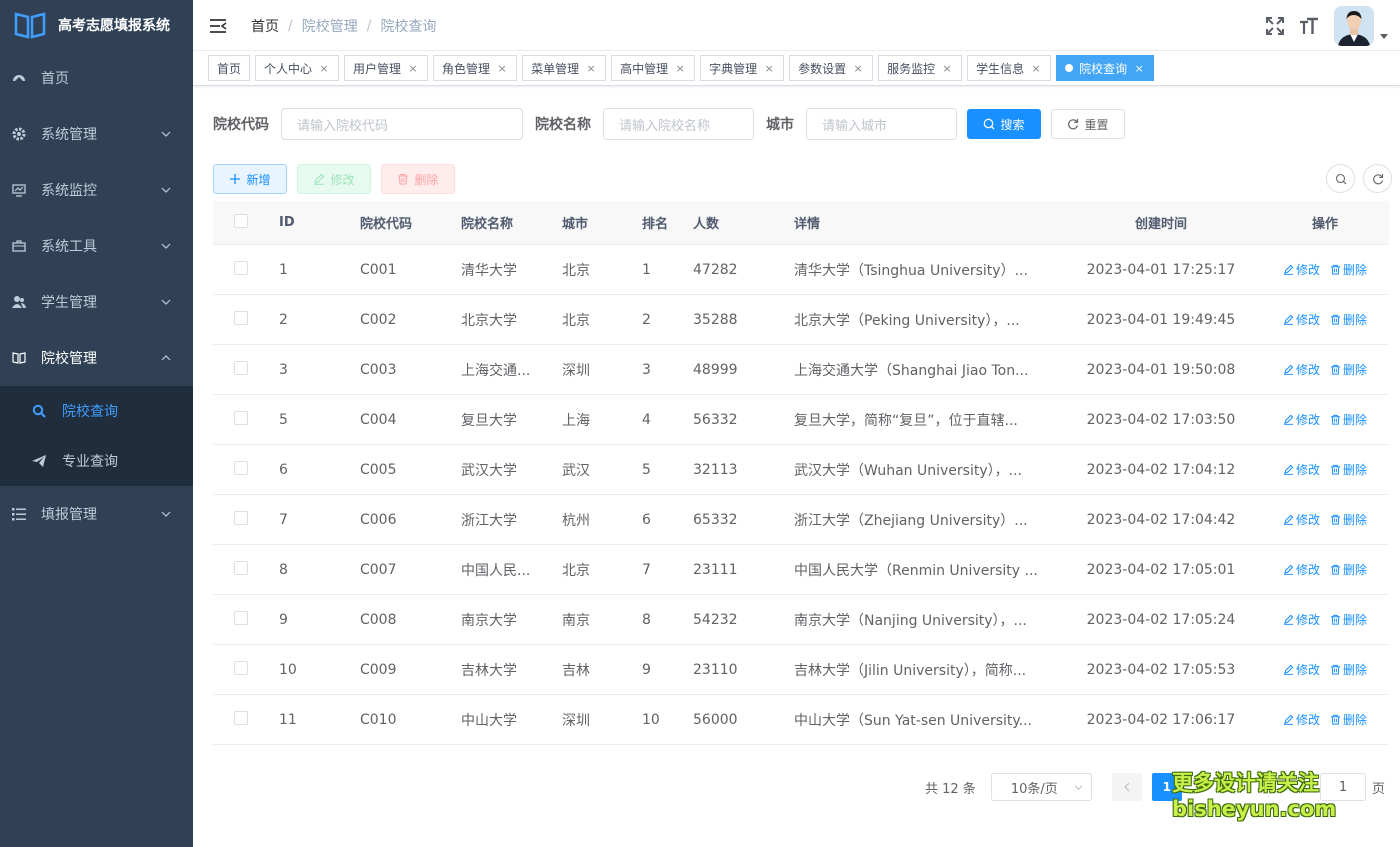 The width and height of the screenshot is (1400, 847). Describe the element at coordinates (564, 68) in the screenshot. I see `tag-item: 菜单管理 ×` at that location.